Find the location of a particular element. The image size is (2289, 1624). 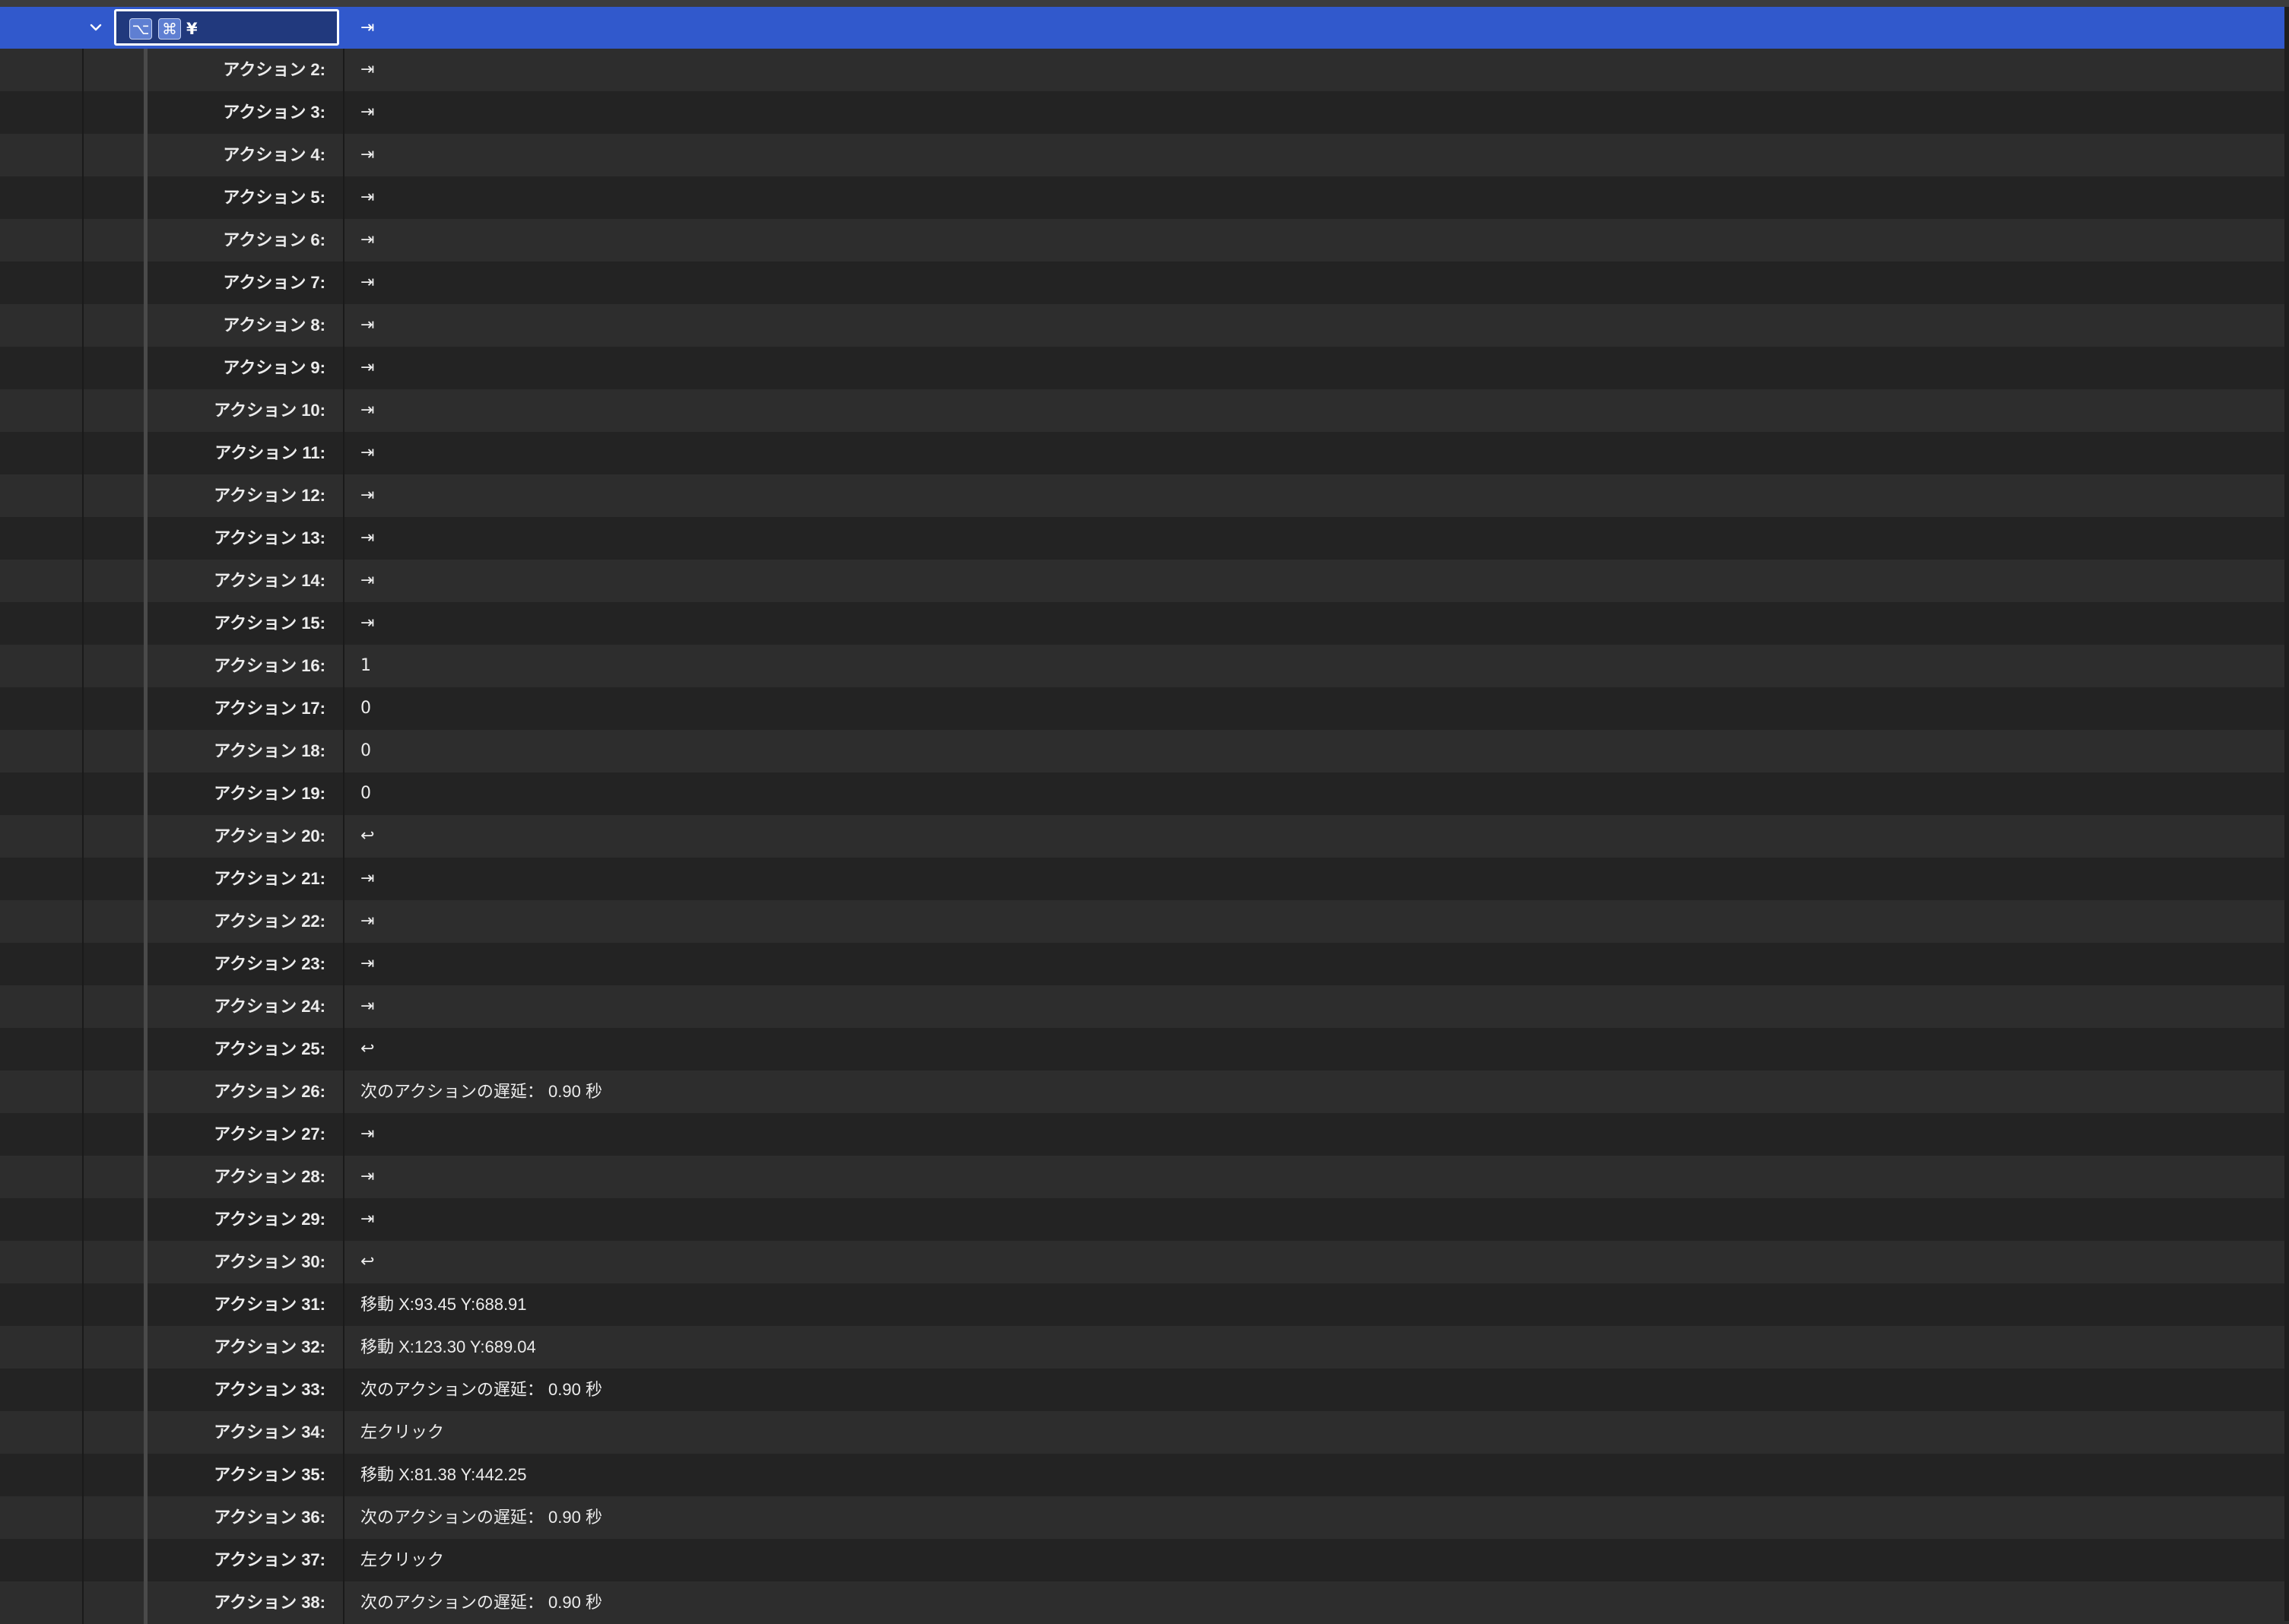

table-row: アクション 11: ⇥ is located at coordinates (1144, 453).